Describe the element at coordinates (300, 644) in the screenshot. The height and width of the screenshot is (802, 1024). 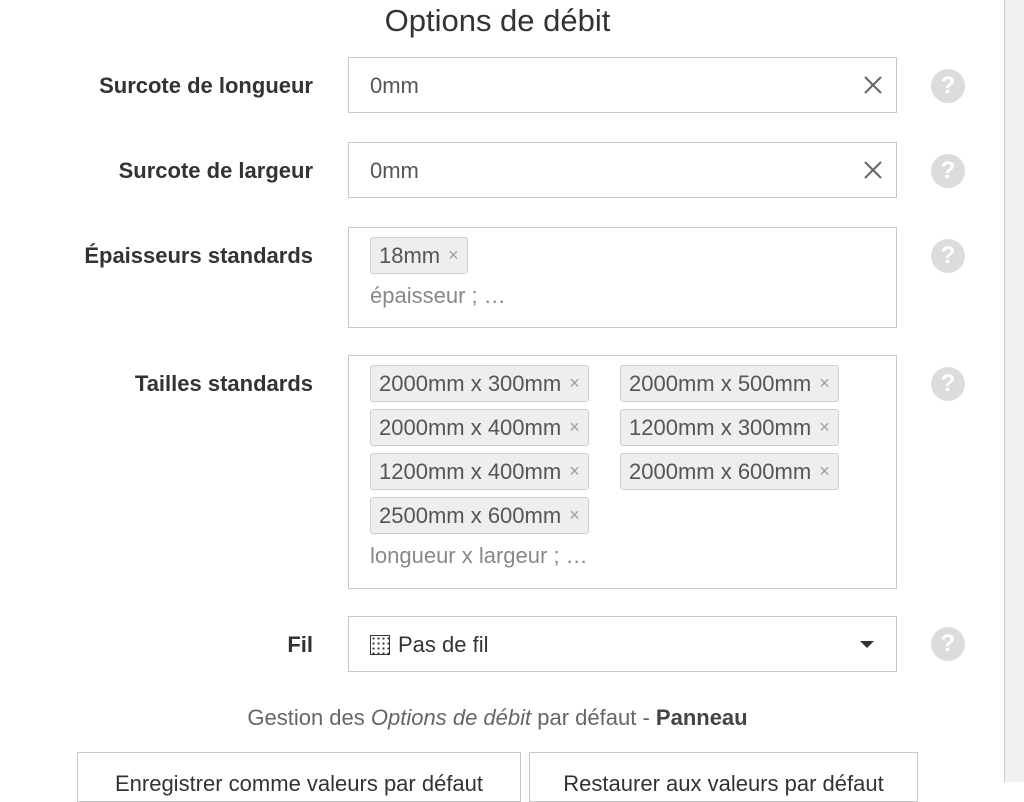
I see `grain-label: Fil` at that location.